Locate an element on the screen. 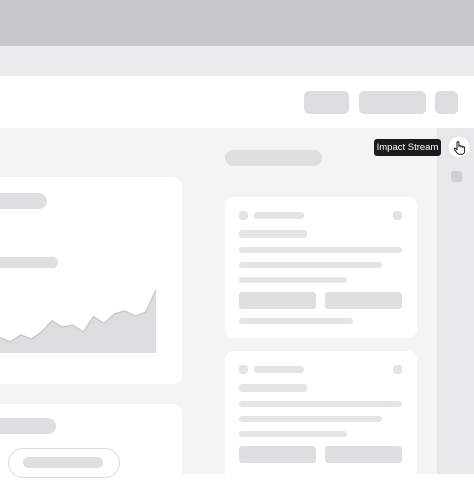  stream-card-footer-line is located at coordinates (296, 321).